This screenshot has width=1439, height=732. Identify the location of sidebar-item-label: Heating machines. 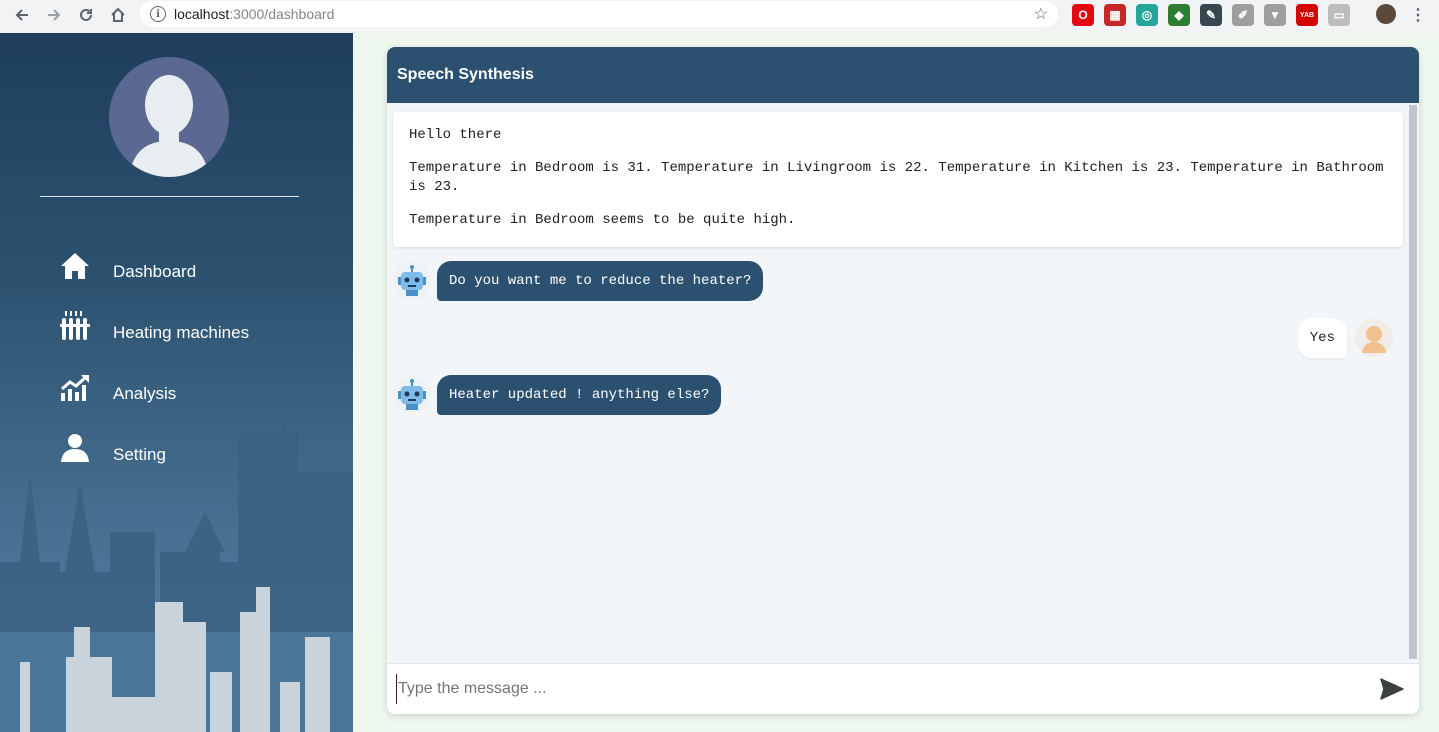
(181, 332).